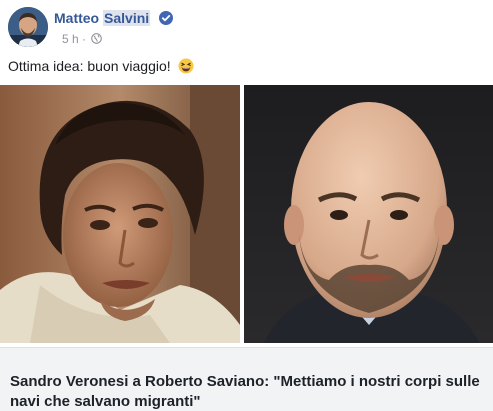 The height and width of the screenshot is (411, 493). What do you see at coordinates (243, 28) in the screenshot?
I see `post-header: Matteo Salvini 5 h ·` at bounding box center [243, 28].